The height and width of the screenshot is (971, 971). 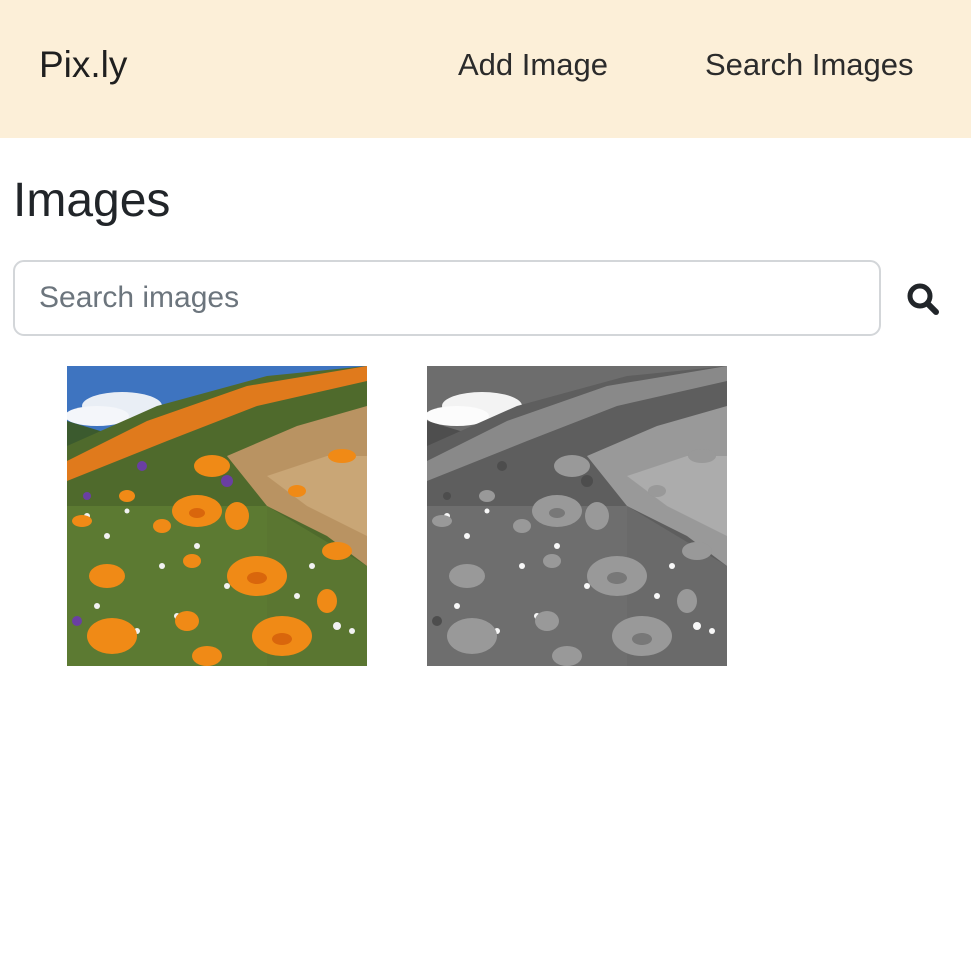 I want to click on gallery-image-poppies-grayscale, so click(x=577, y=516).